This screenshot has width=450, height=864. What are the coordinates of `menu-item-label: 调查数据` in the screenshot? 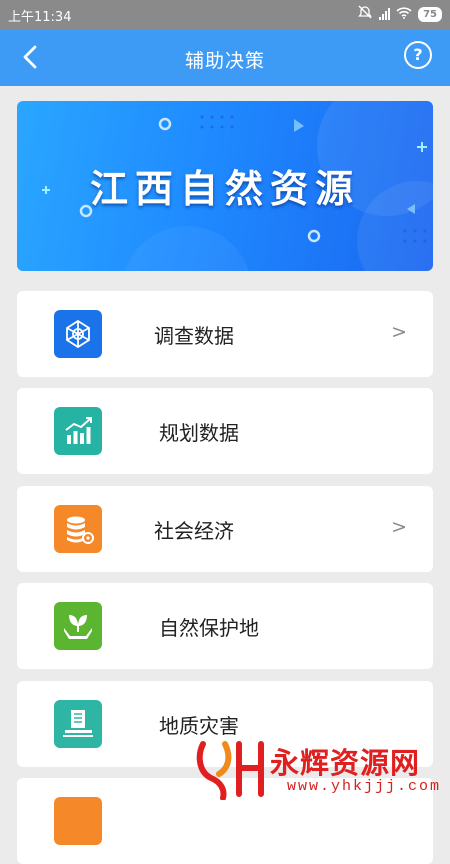 It's located at (194, 336).